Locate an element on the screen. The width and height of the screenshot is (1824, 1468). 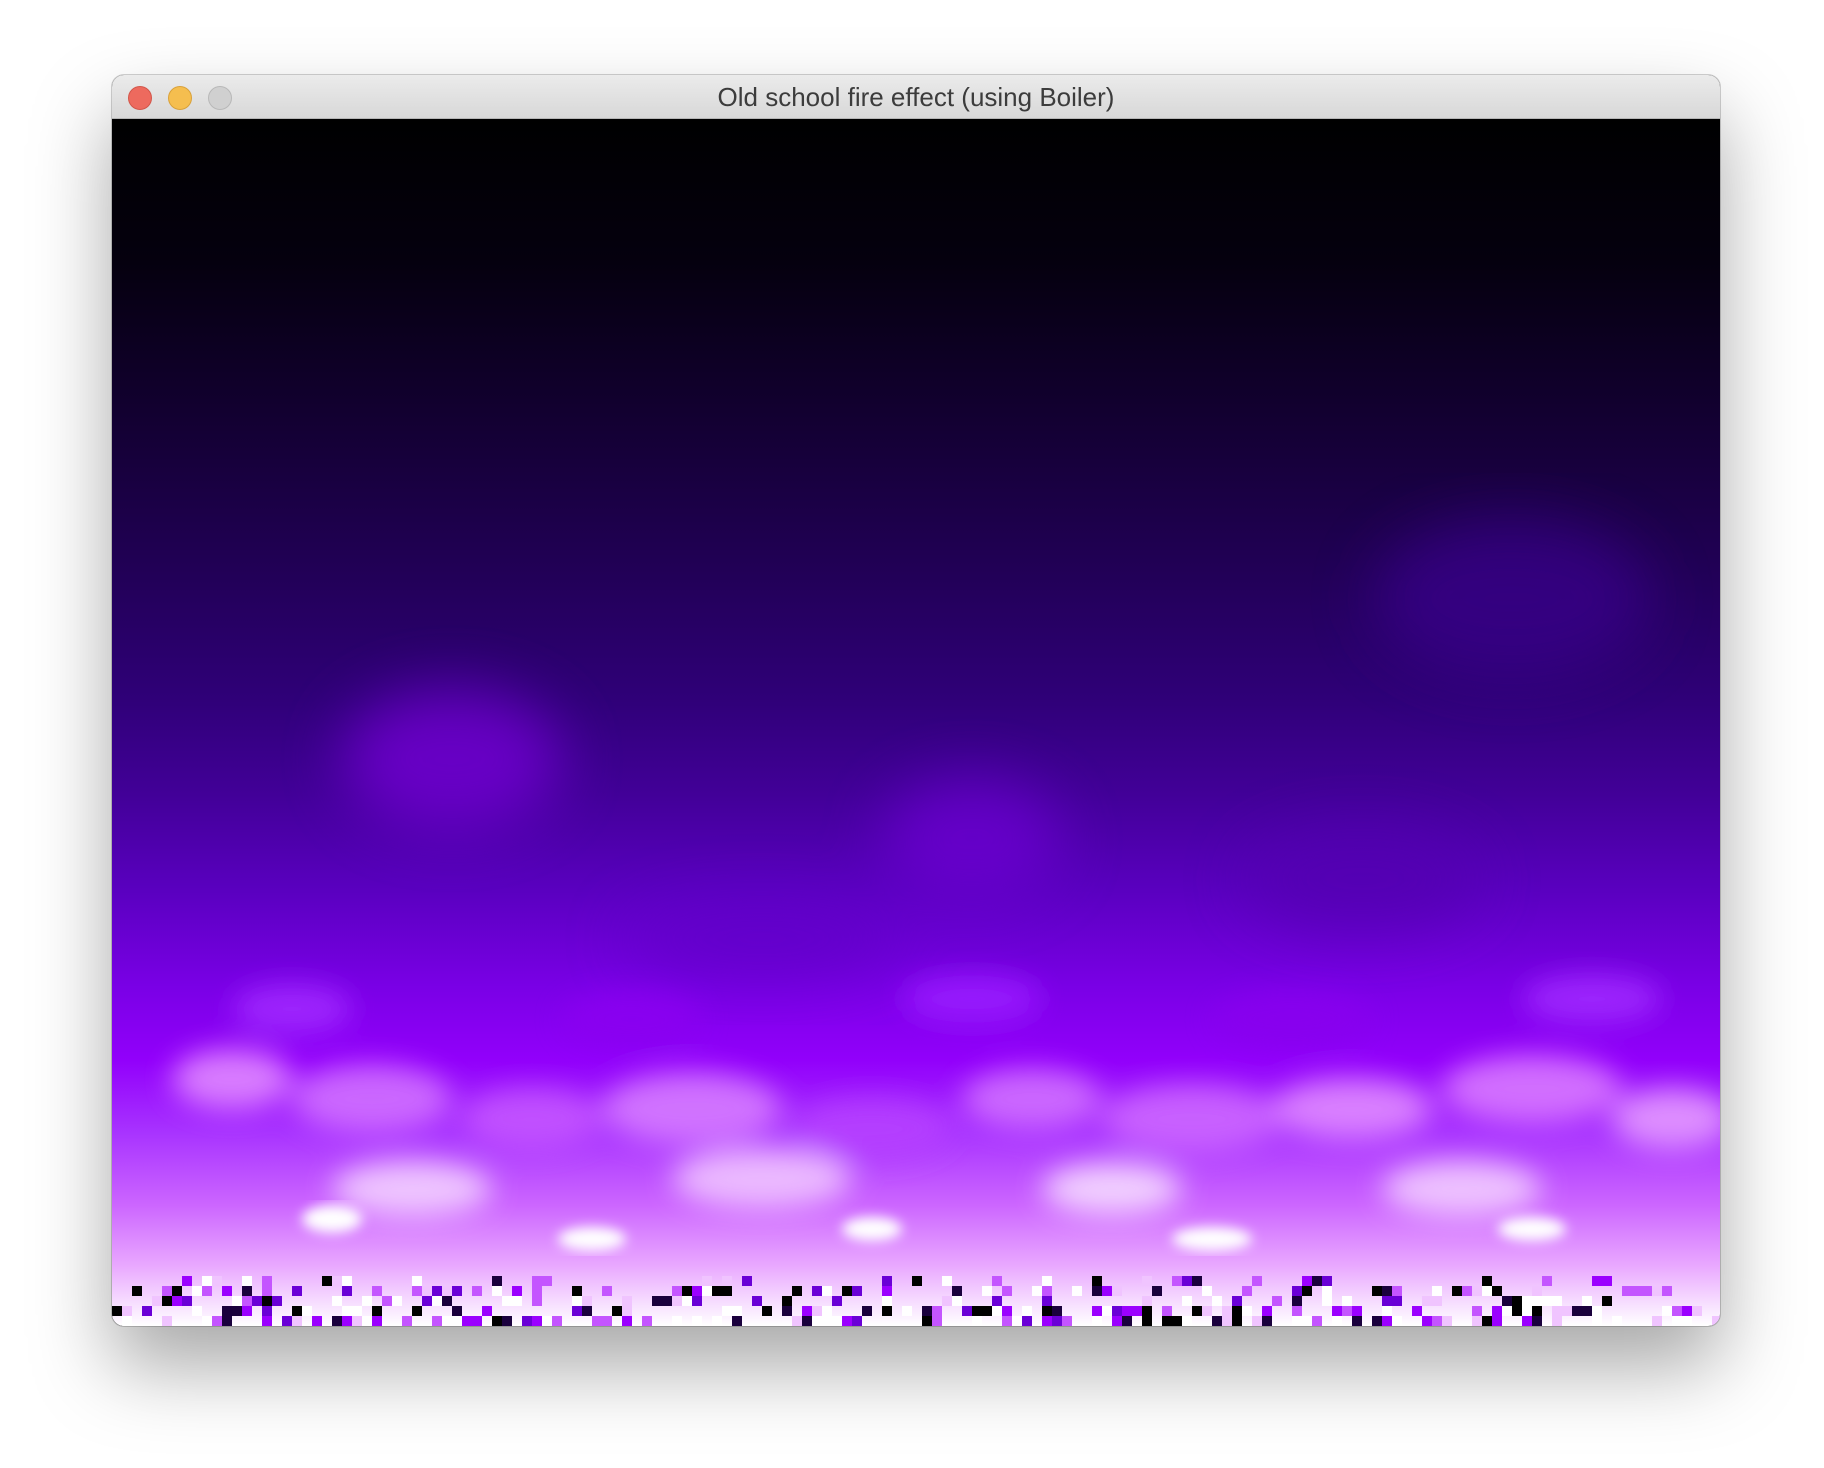
title-bar: Old school fire effect (using Boiler) is located at coordinates (916, 97).